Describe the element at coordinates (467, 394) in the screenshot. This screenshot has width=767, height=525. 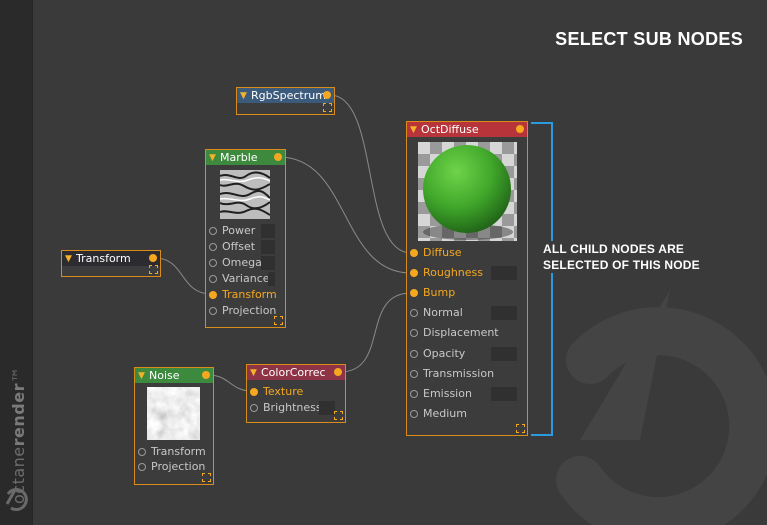
I see `pin-emission: Emission` at that location.